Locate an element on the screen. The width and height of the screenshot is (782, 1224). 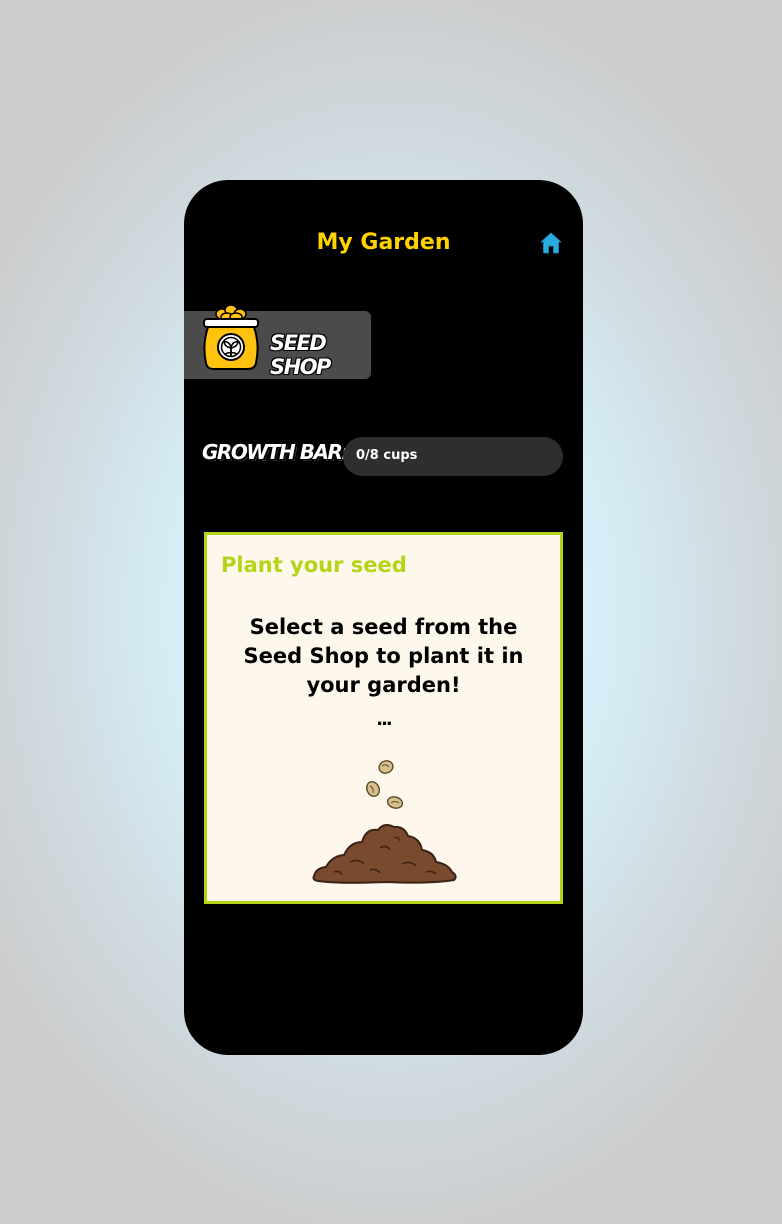
page-title: My Garden is located at coordinates (383, 242).